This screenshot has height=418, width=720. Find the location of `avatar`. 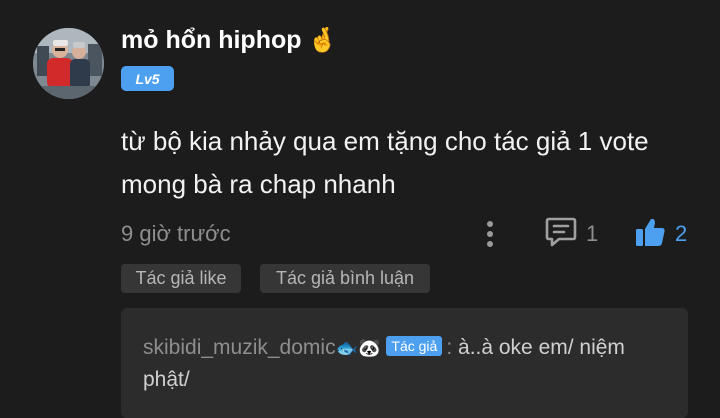

avatar is located at coordinates (68, 63).